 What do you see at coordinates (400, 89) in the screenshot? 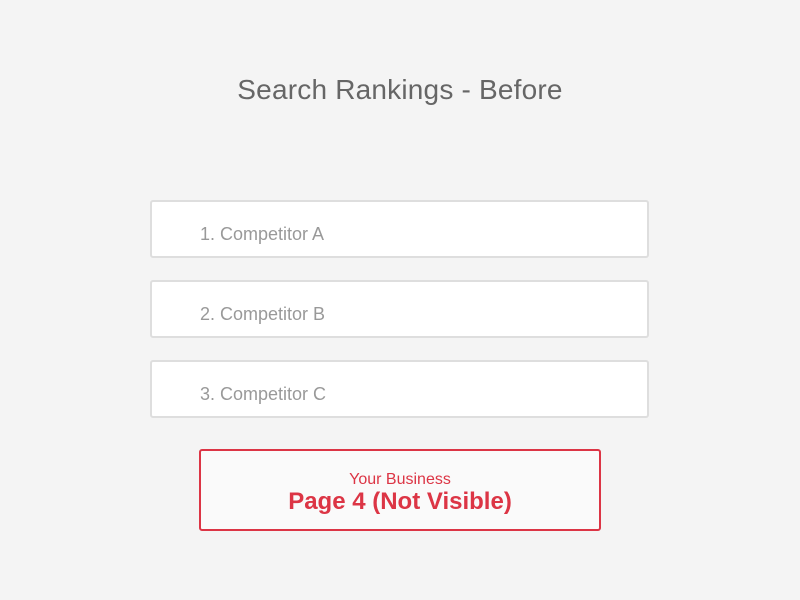
I see `page-title: Search Rankings - Before` at bounding box center [400, 89].